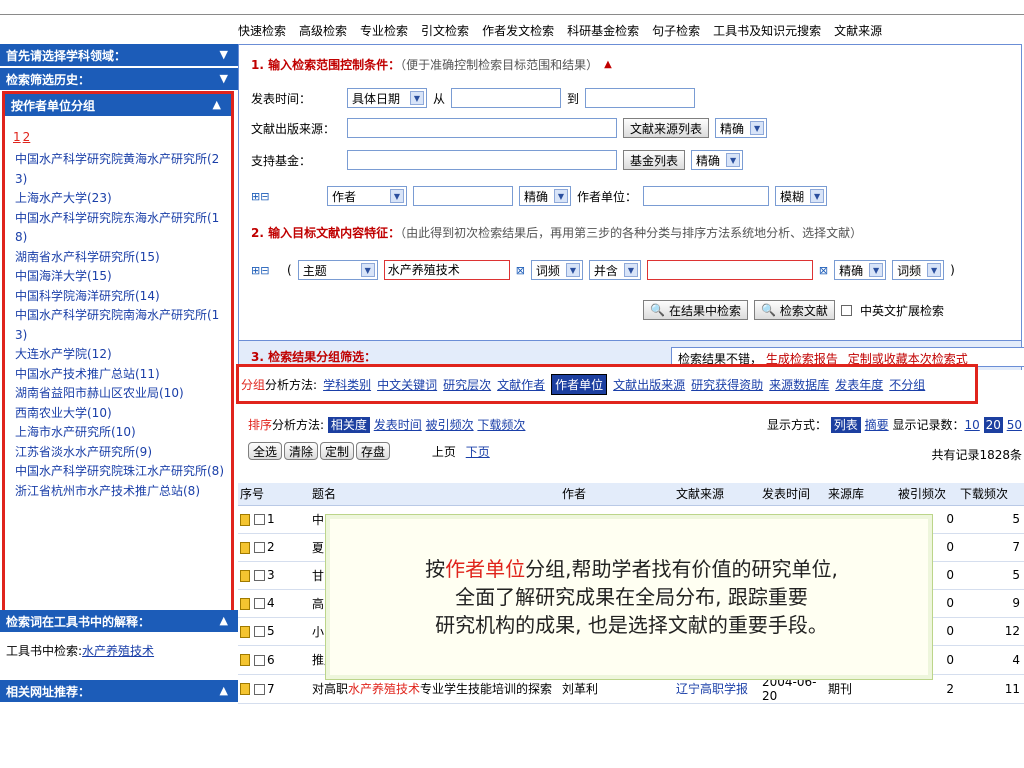 This screenshot has width=1024, height=768. I want to click on customize-button: 定制, so click(337, 451).